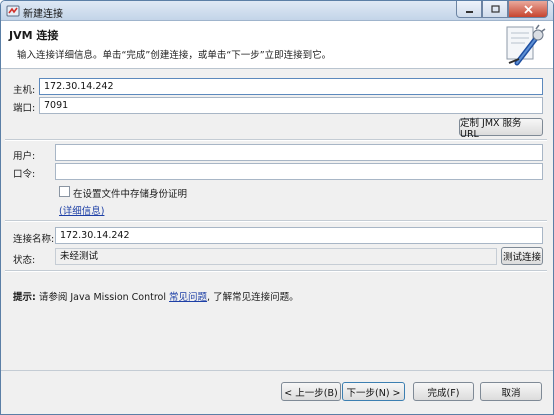  What do you see at coordinates (277, 392) in the screenshot?
I see `button-bar: < 上一步(B) 下一步(N) > 完成(F) 取消` at bounding box center [277, 392].